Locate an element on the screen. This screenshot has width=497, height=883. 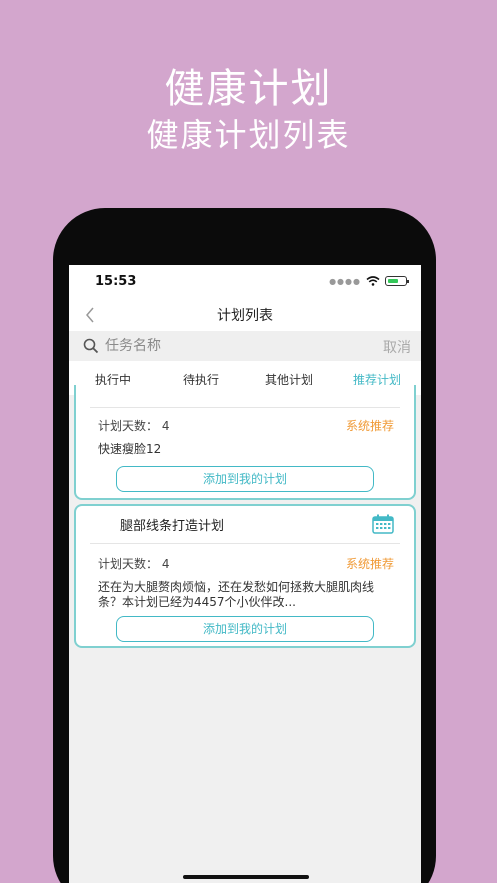
plan-description: 快速瘦脸12 is located at coordinates (130, 449).